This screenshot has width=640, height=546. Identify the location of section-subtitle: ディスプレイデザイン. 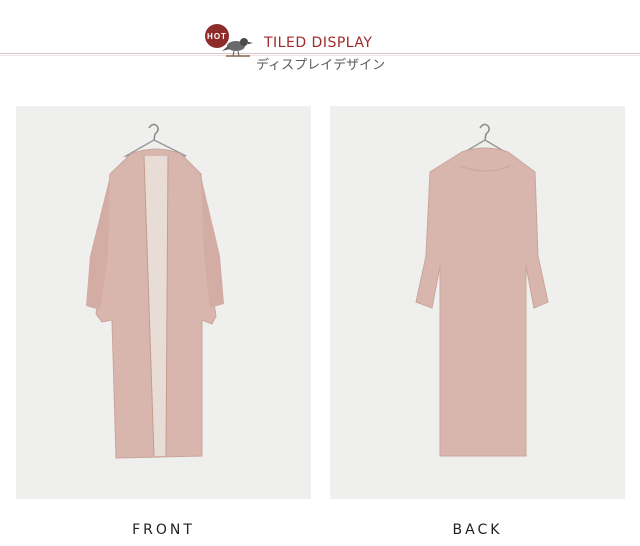
(321, 65).